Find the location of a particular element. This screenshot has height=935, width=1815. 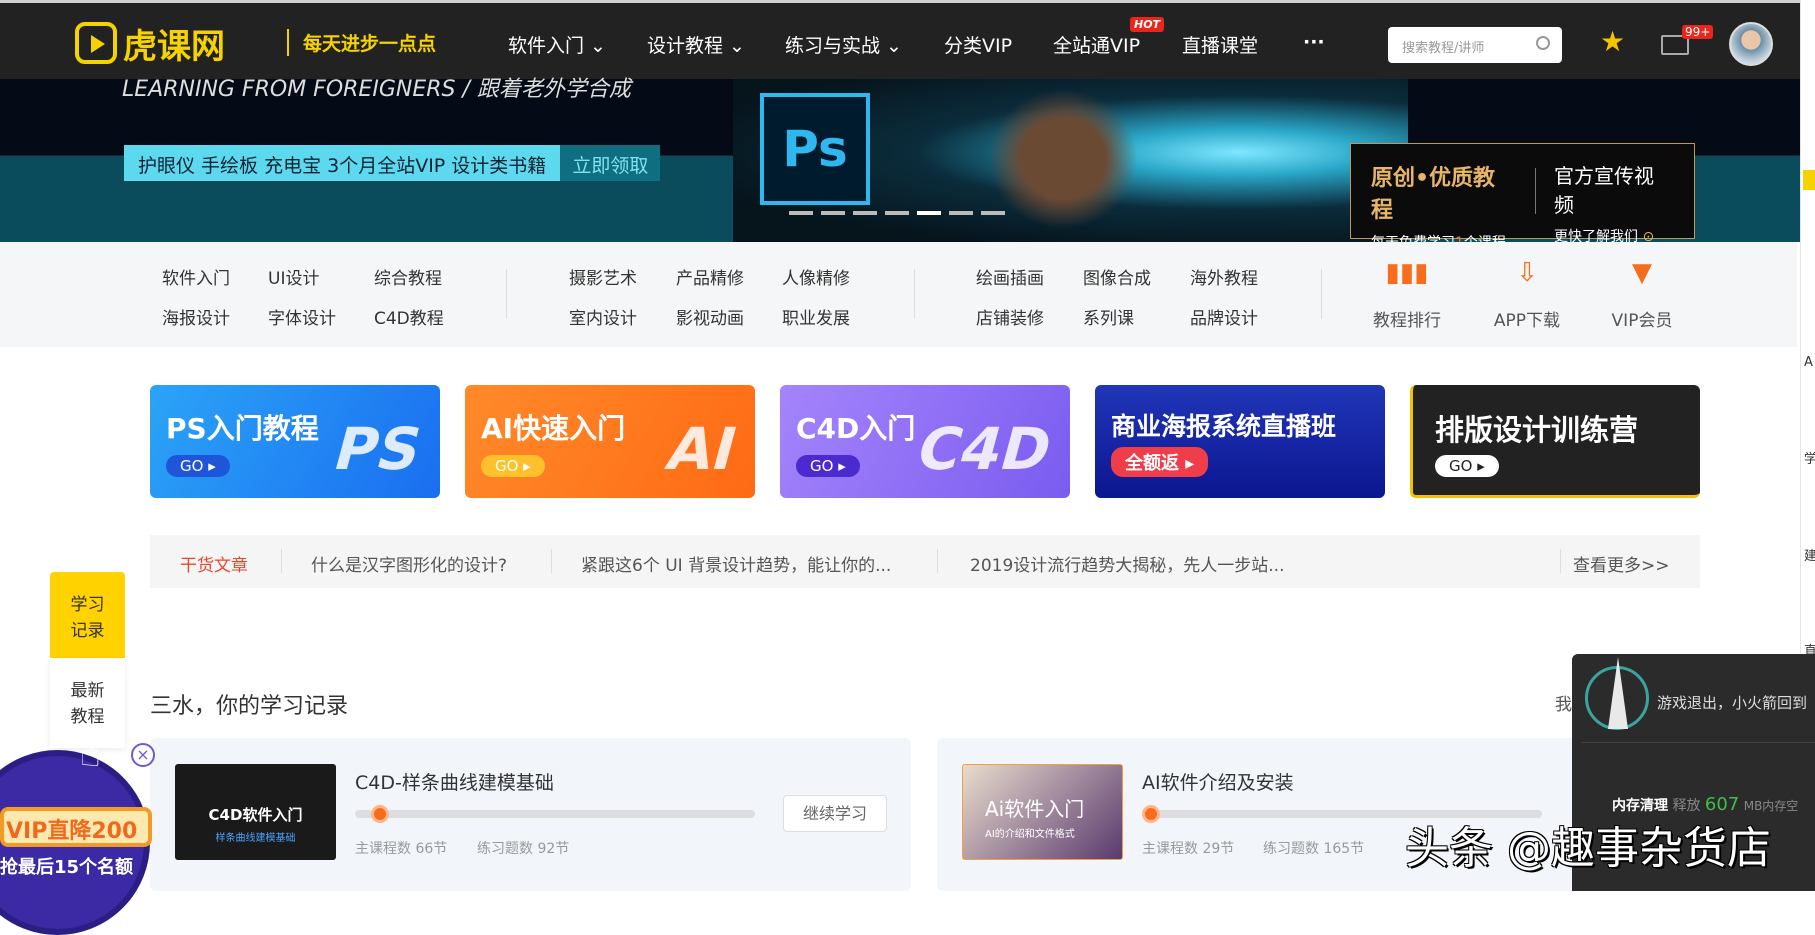

category-link: 绘画插画 is located at coordinates (1010, 276).